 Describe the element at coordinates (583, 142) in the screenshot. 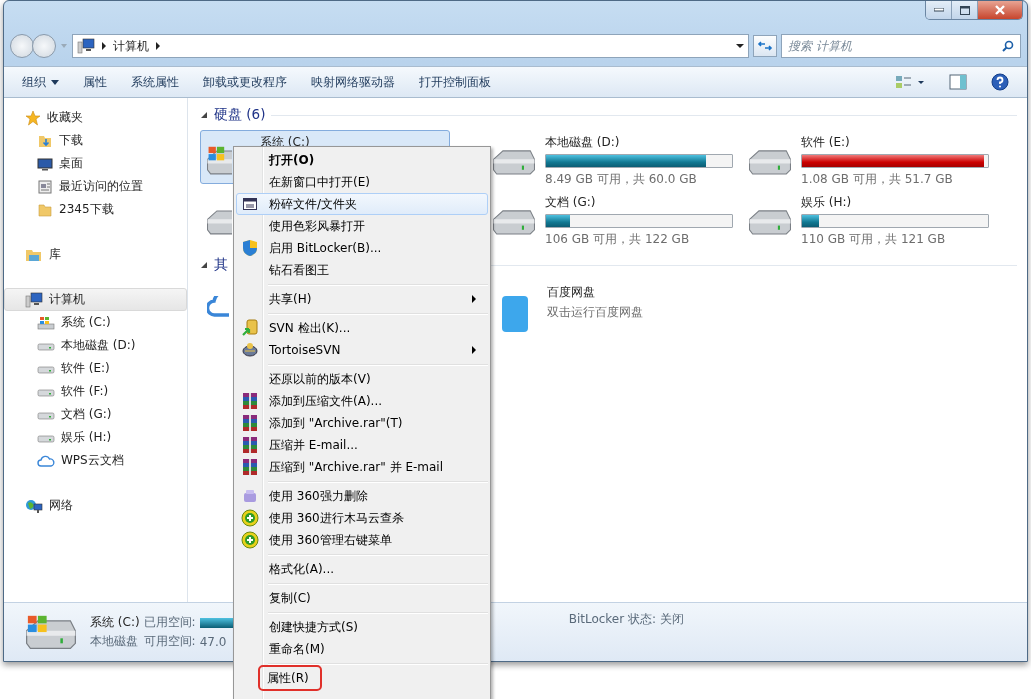

I see `tile-name: 本地磁盘 (D:)` at that location.